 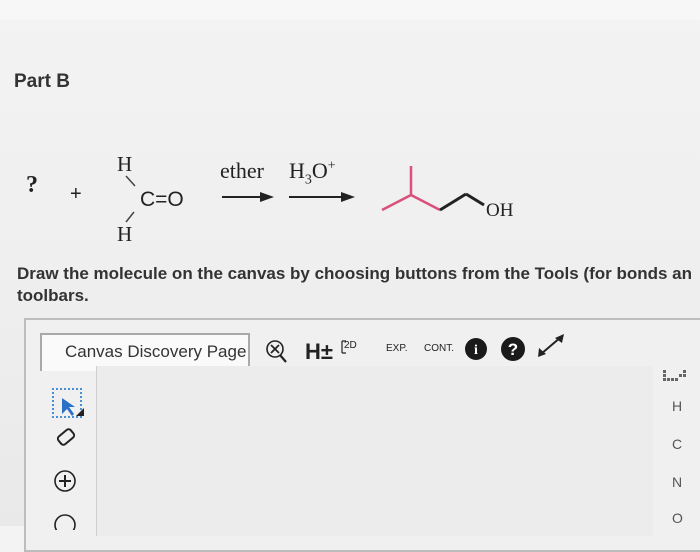 What do you see at coordinates (66, 455) in the screenshot?
I see `left-toolbar` at bounding box center [66, 455].